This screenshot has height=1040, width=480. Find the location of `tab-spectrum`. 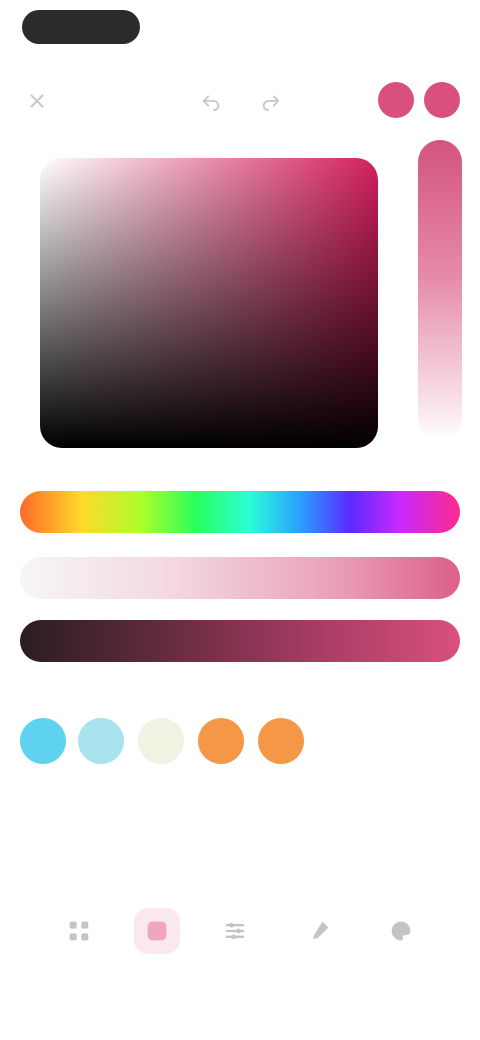

tab-spectrum is located at coordinates (157, 931).